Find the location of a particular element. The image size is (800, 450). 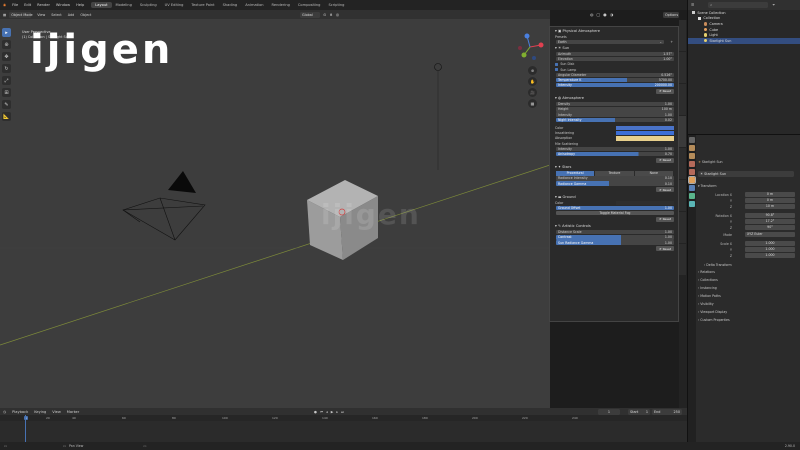

artistic-reset-button: ↺ Reset is located at coordinates (665, 249).